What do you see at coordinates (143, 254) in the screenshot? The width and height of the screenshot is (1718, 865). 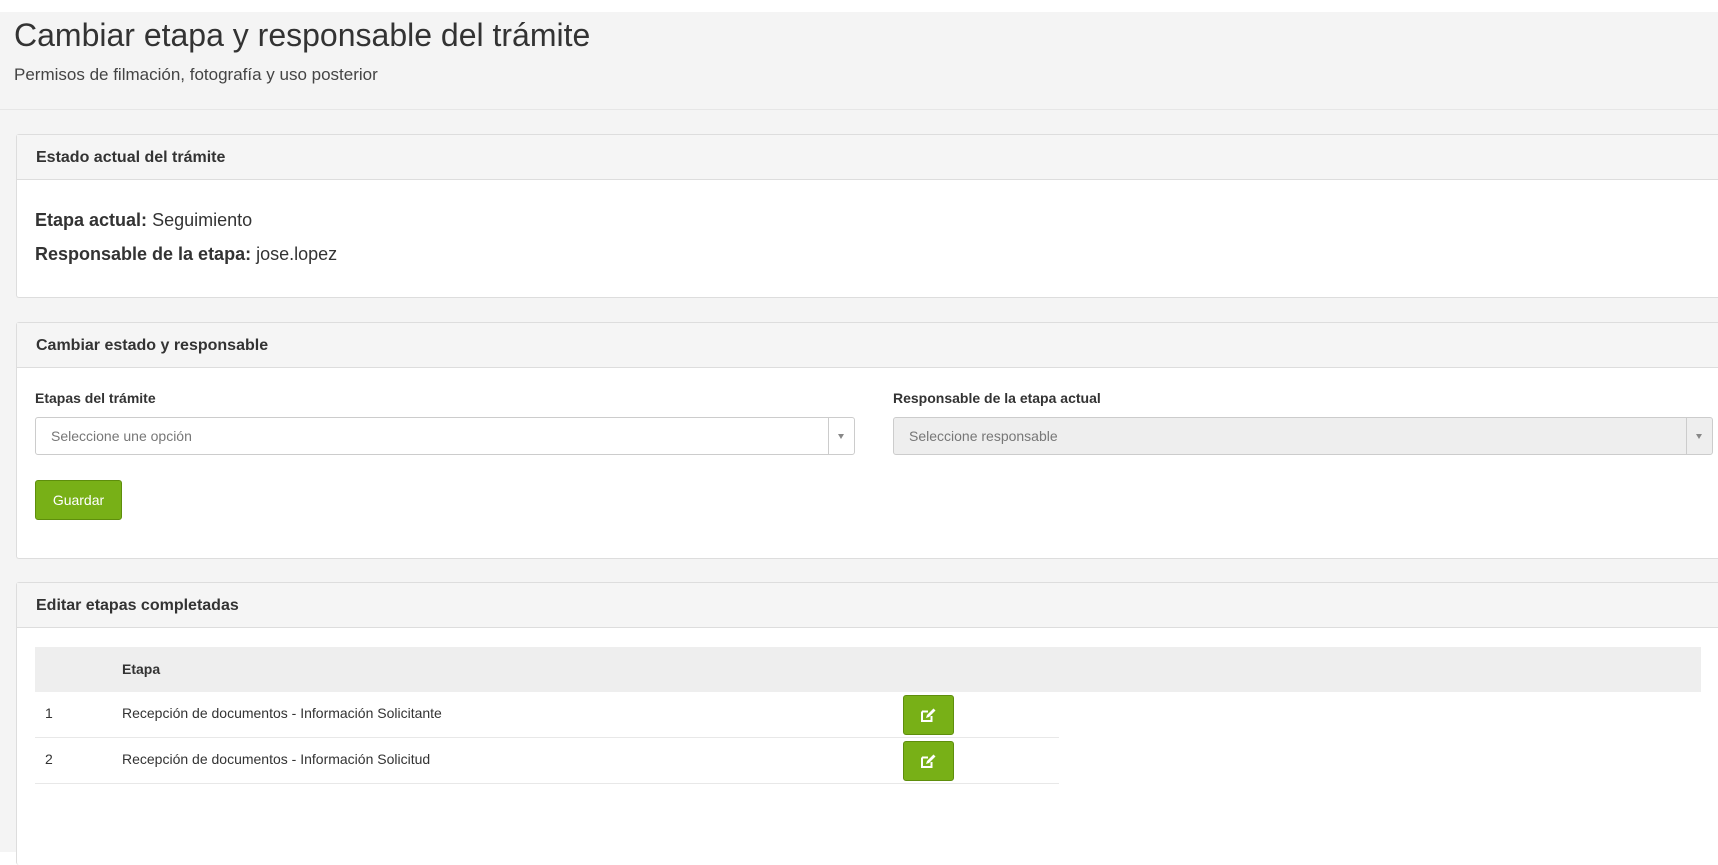 I see `responsable-label: Responsable de la etapa:` at bounding box center [143, 254].